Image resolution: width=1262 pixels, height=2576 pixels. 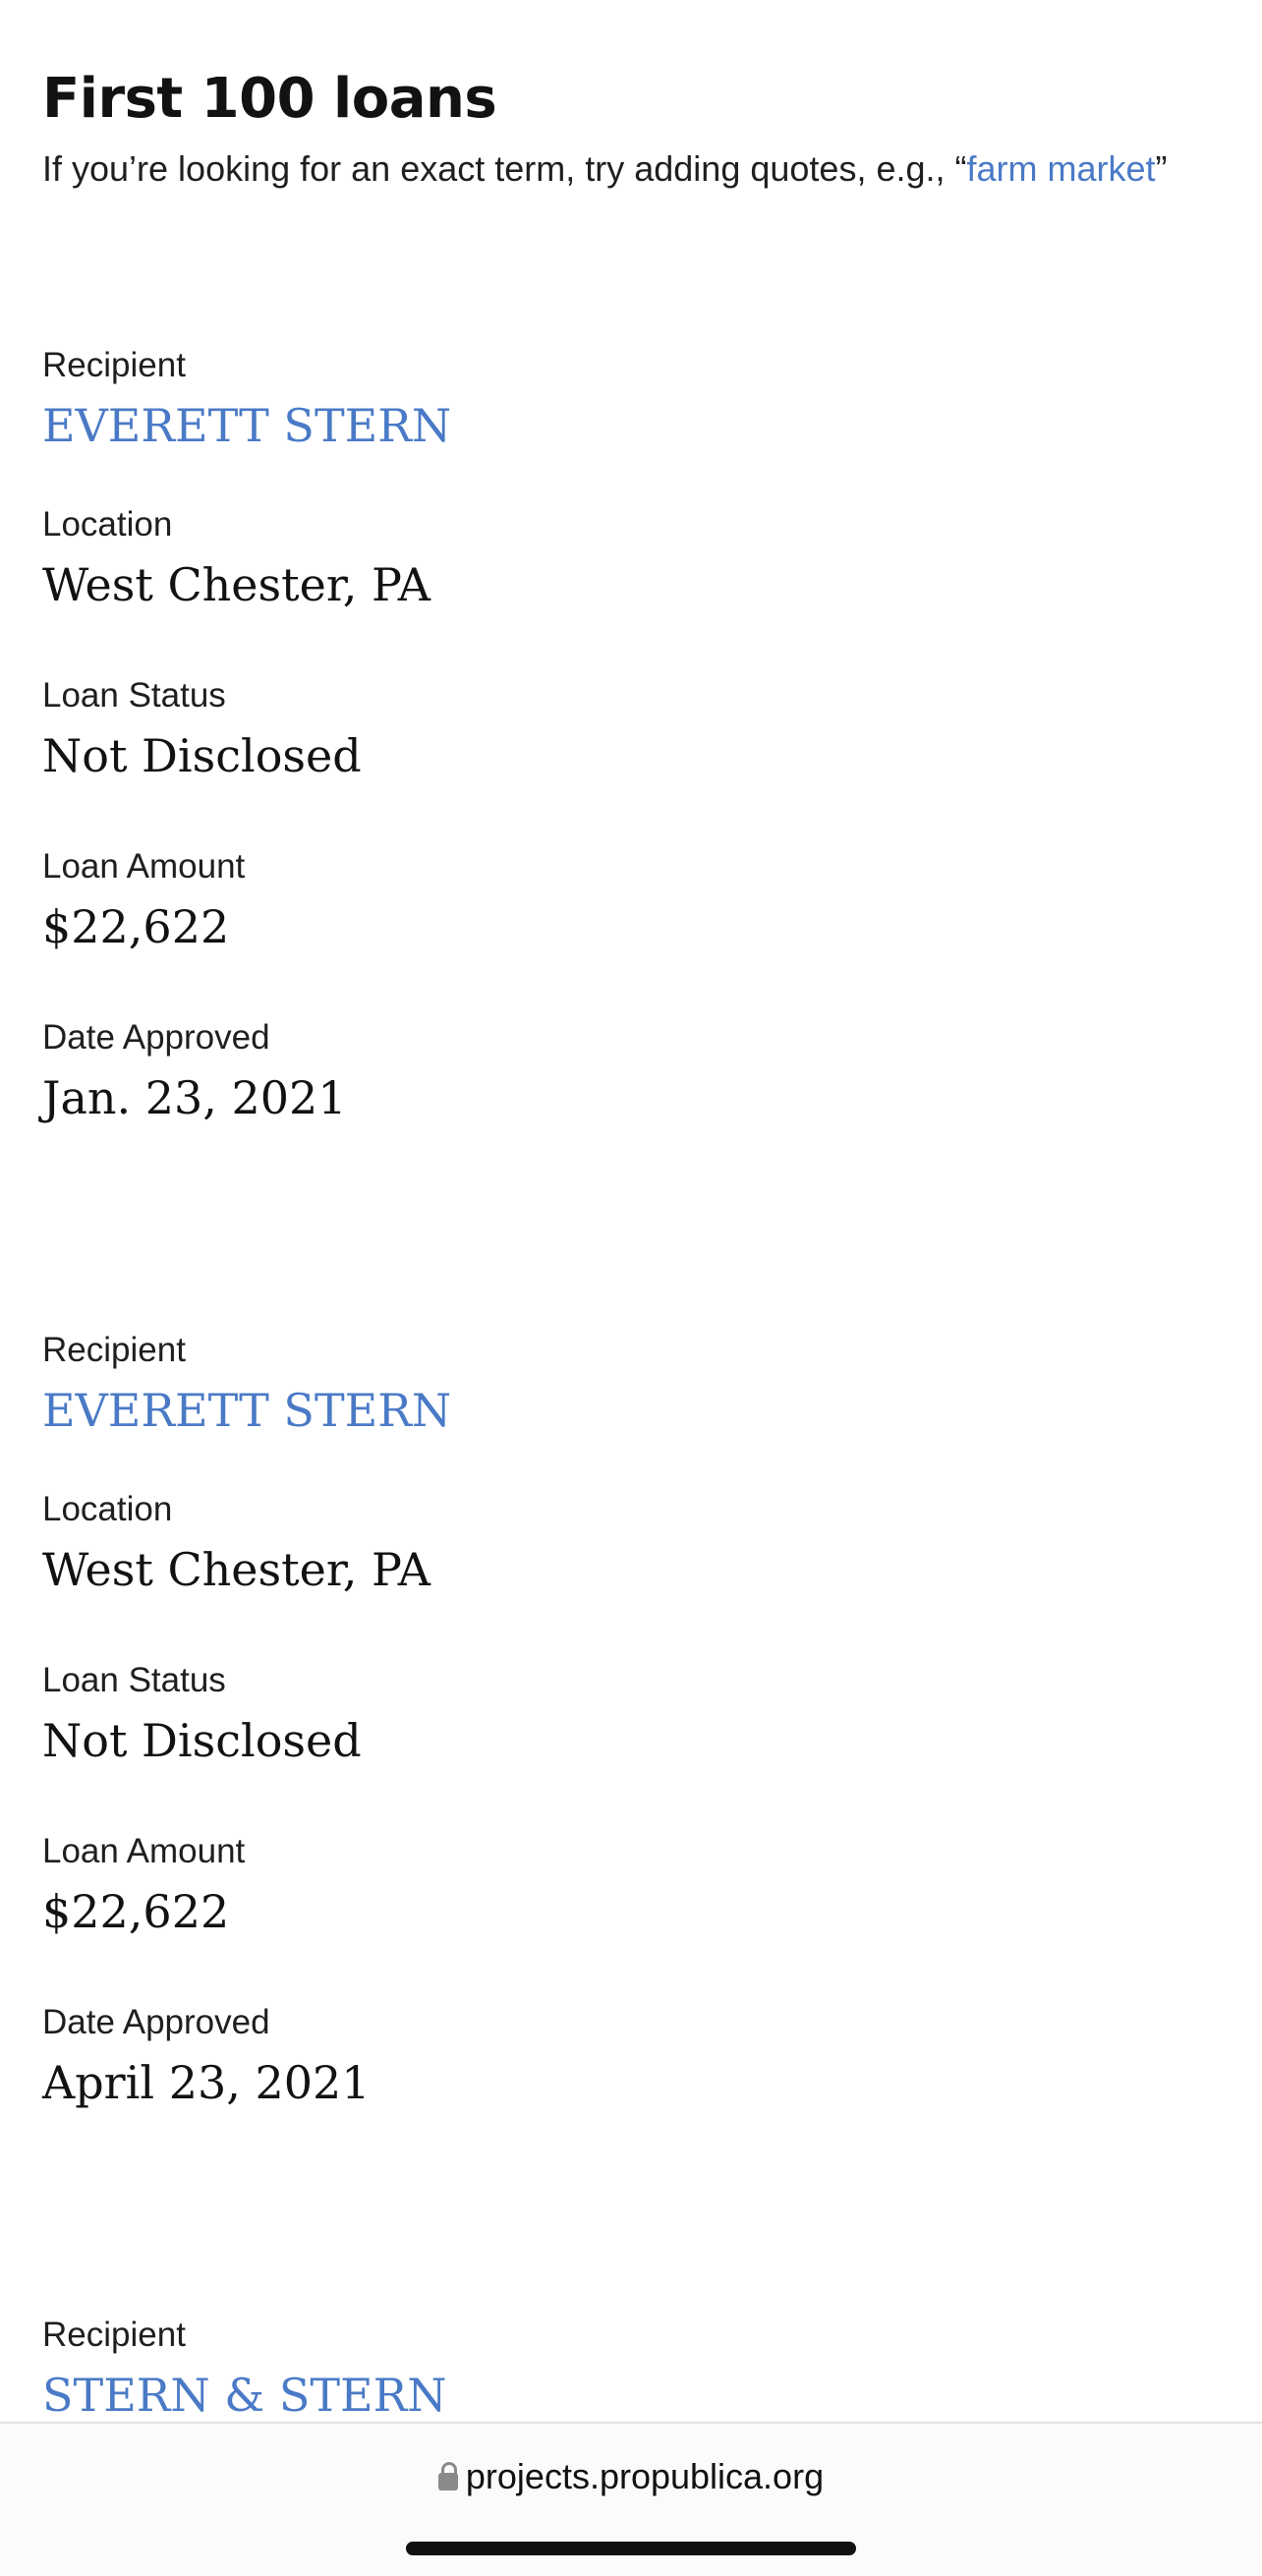 I want to click on recipient-link: STERN & STERN, so click(x=582, y=2395).